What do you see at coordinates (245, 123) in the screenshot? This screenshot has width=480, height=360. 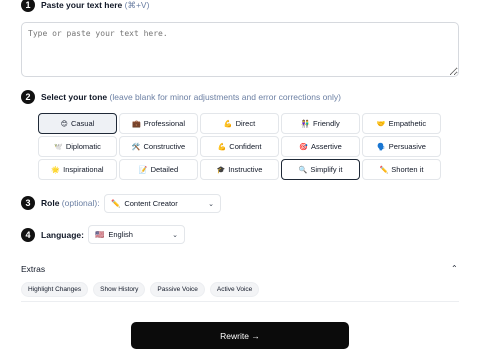 I see `tone-label: Direct` at bounding box center [245, 123].